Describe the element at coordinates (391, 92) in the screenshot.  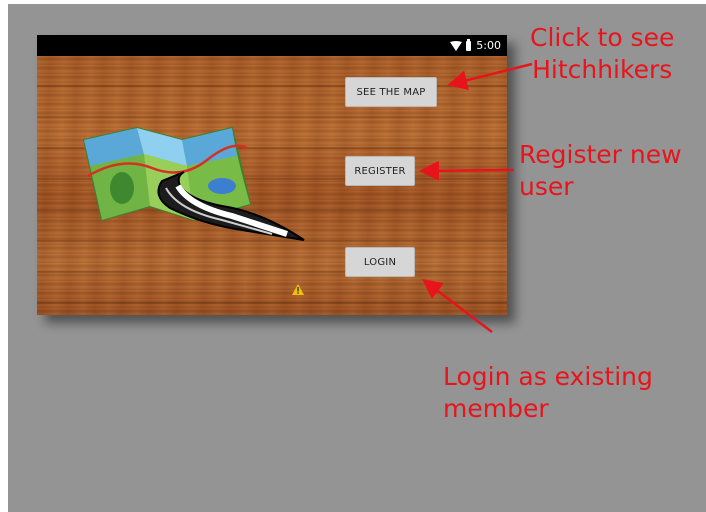
I see `see-the-map-button: SEE THE MAP` at that location.